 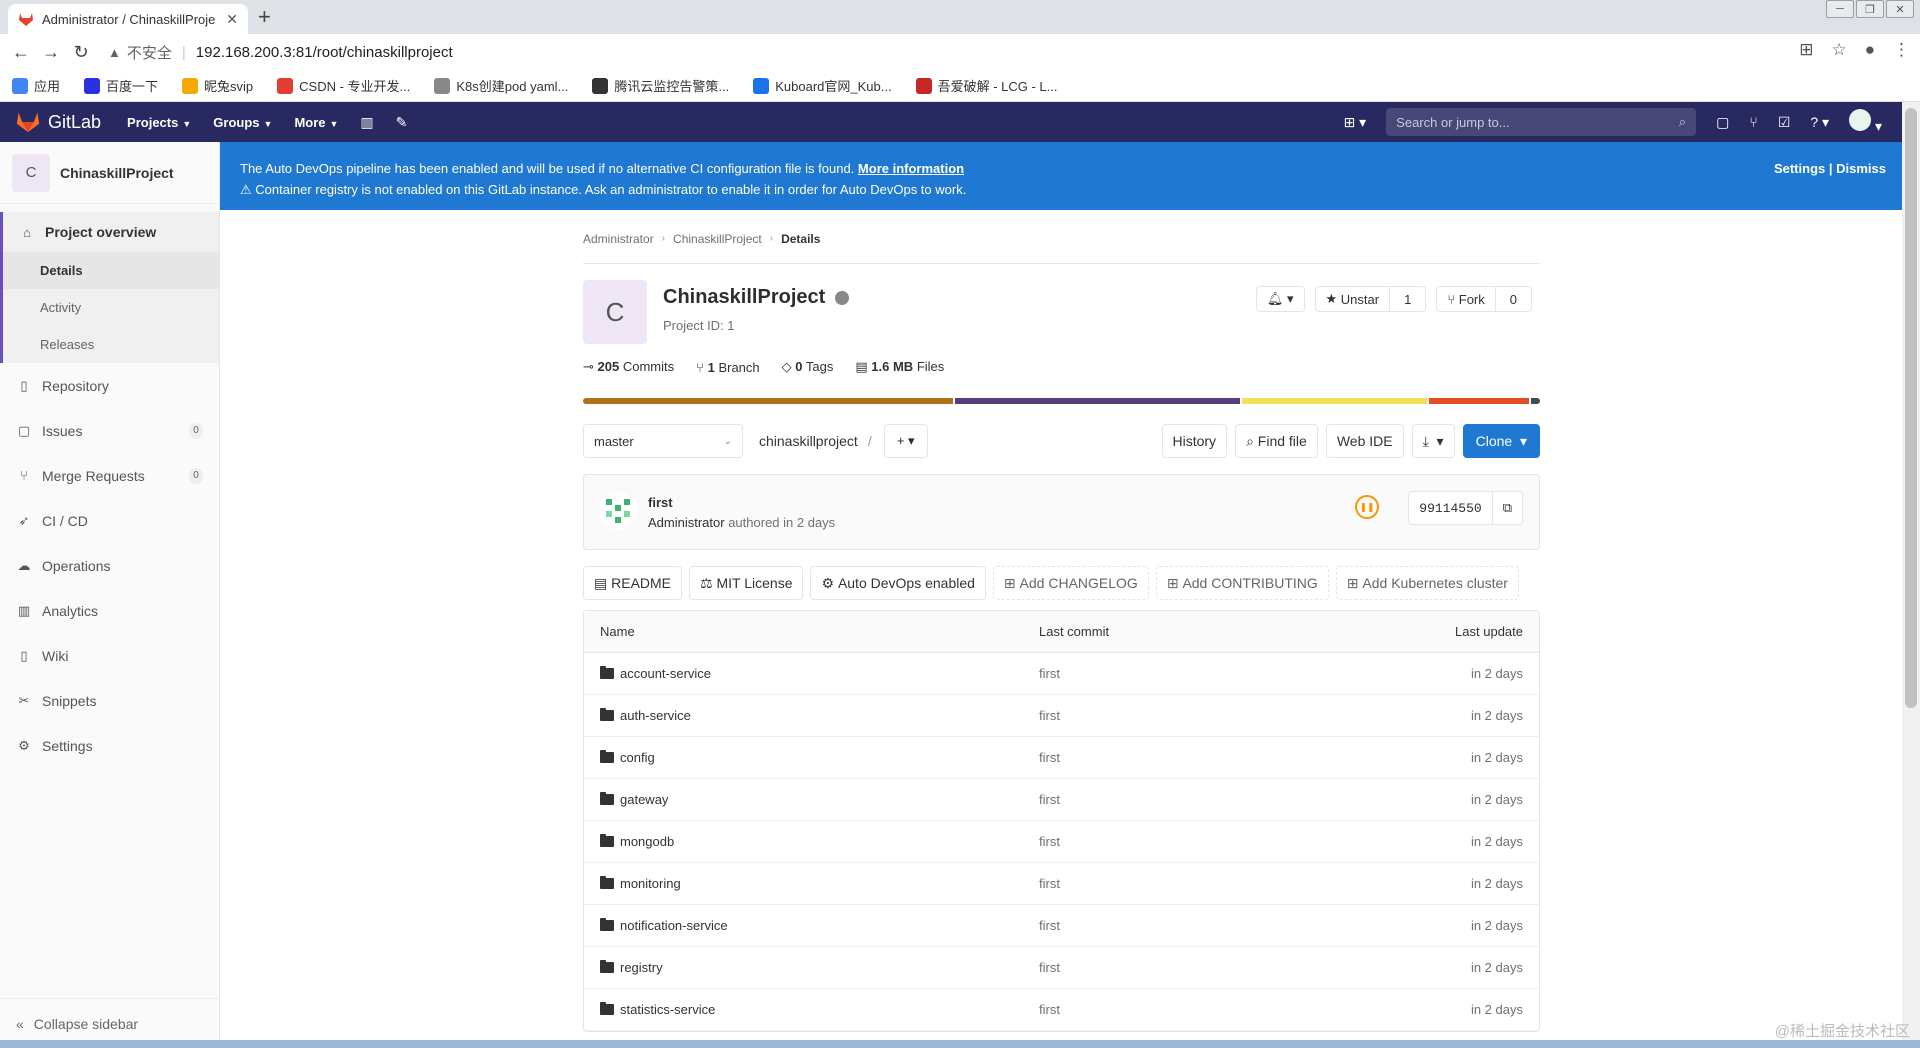 What do you see at coordinates (1061, 884) in the screenshot?
I see `table-row: monitoring first in 2 days` at bounding box center [1061, 884].